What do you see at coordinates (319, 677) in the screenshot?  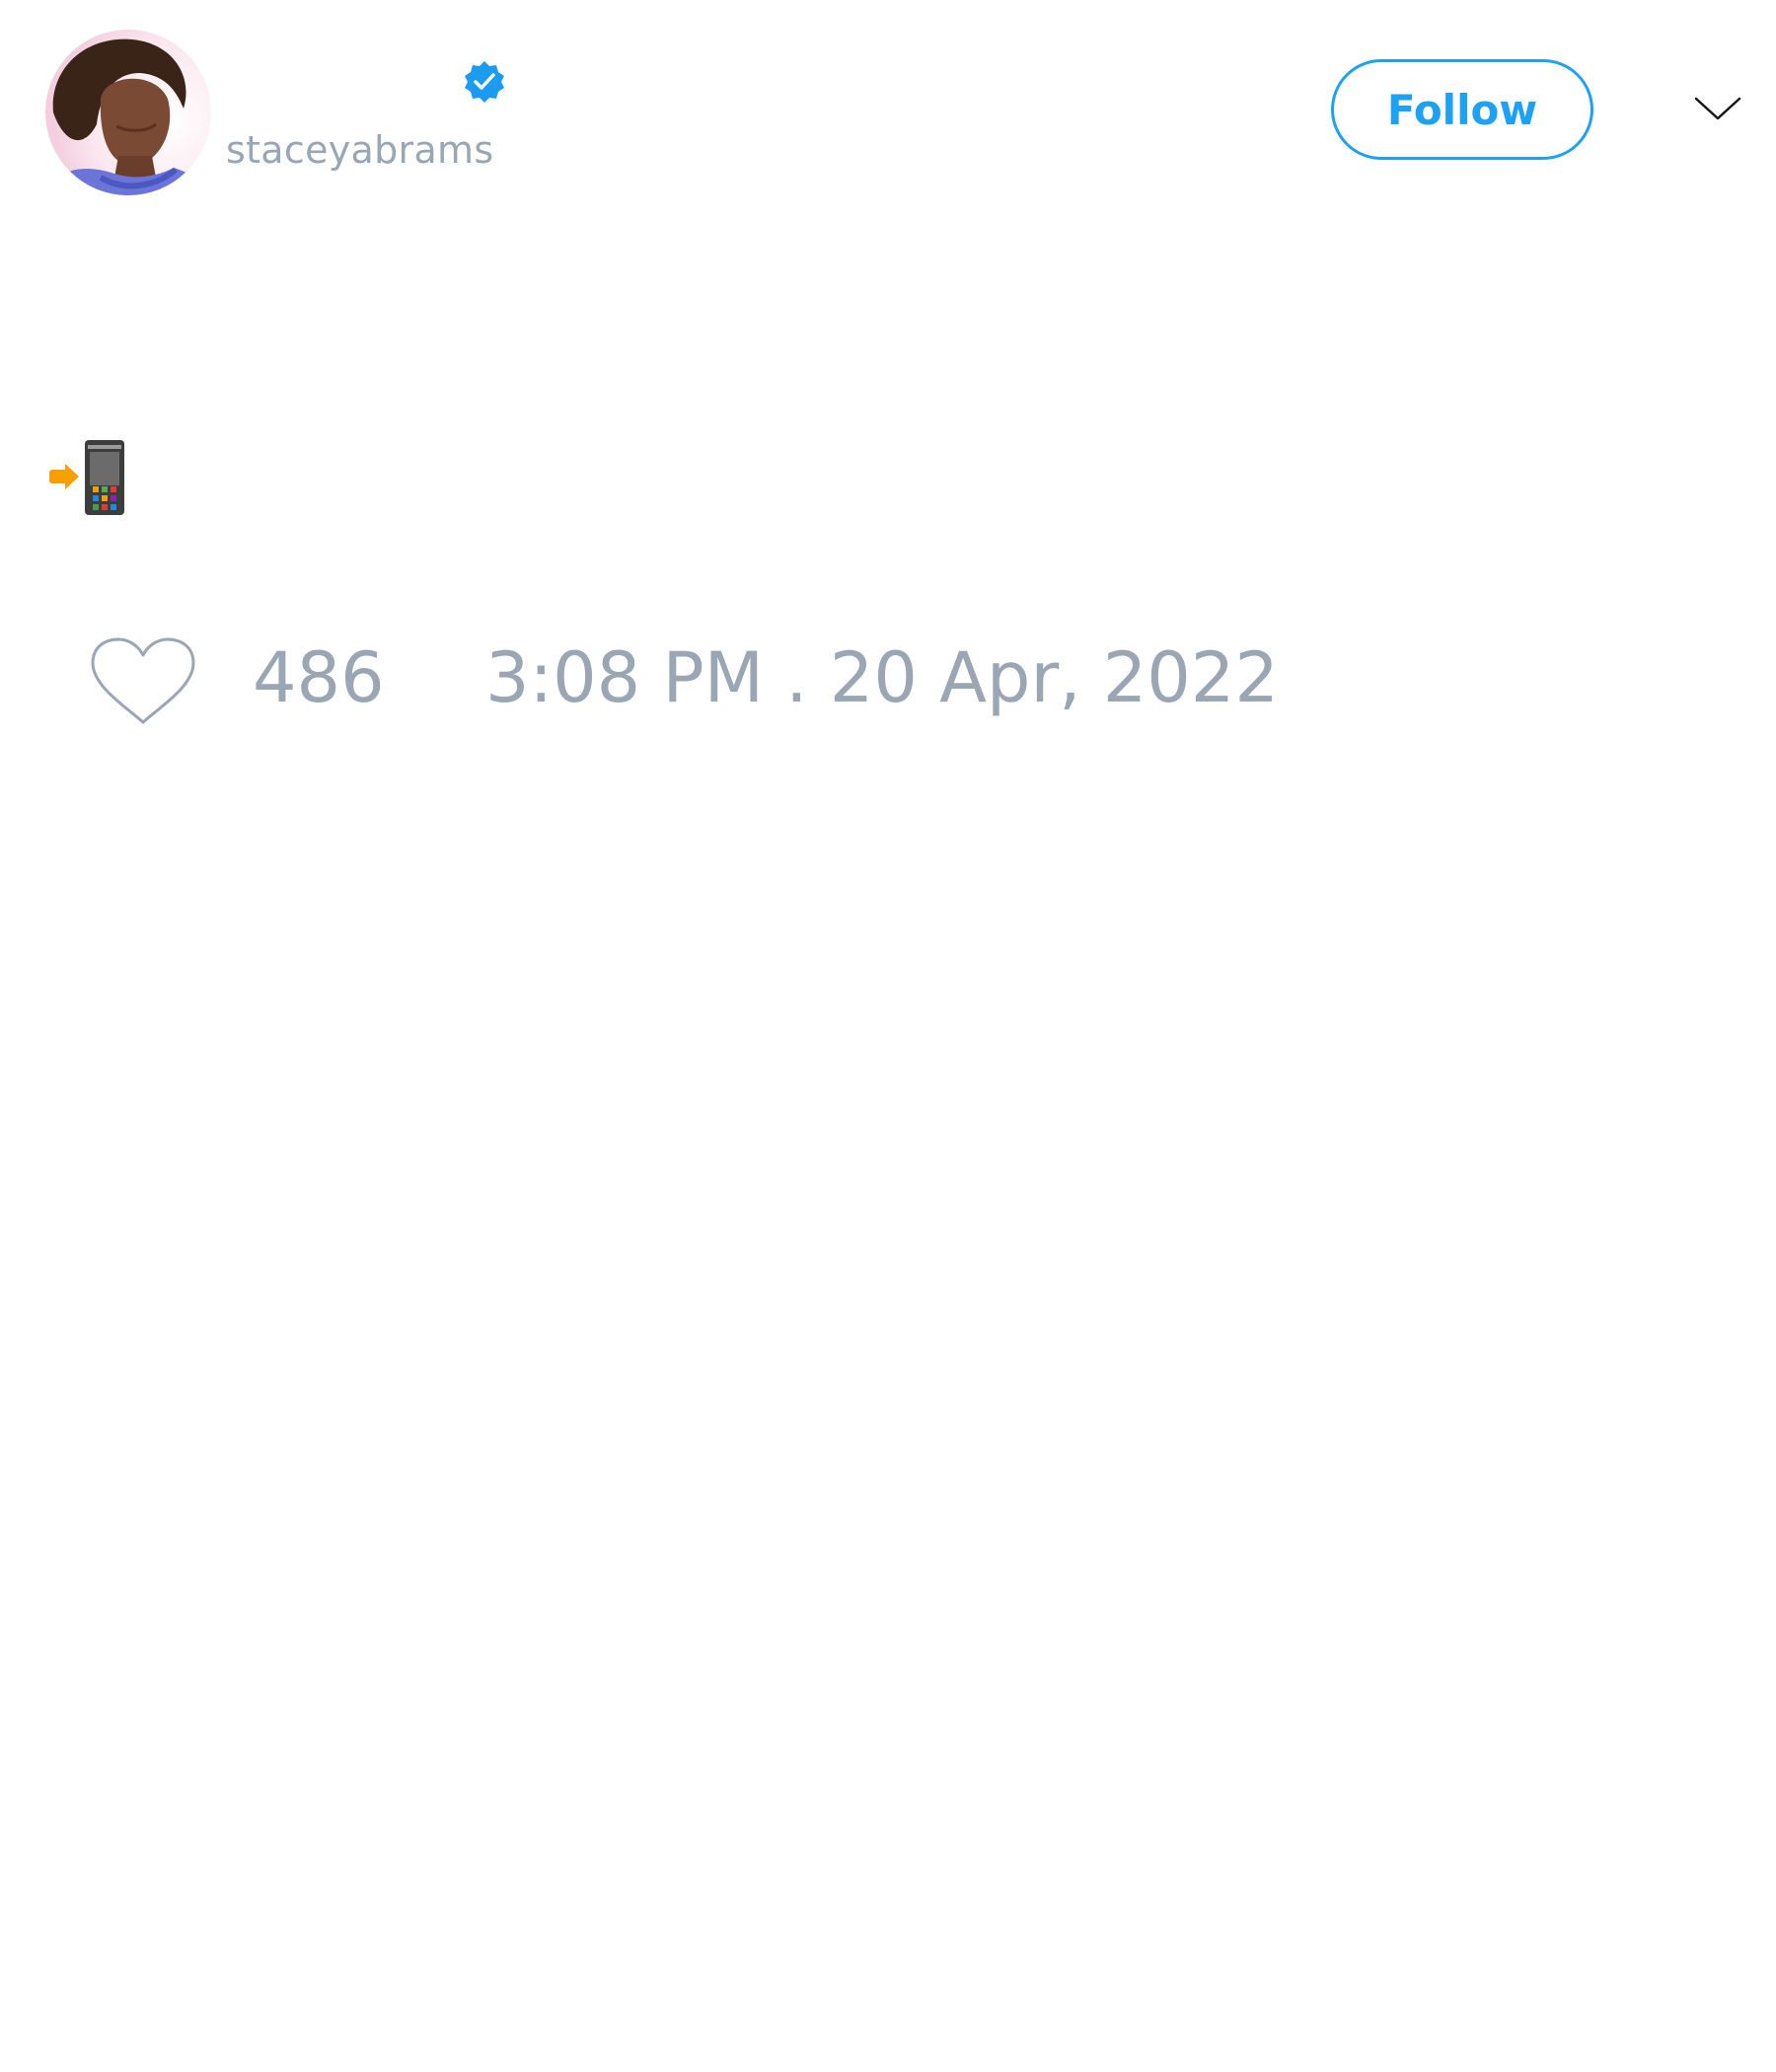 I see `like-count: 486` at bounding box center [319, 677].